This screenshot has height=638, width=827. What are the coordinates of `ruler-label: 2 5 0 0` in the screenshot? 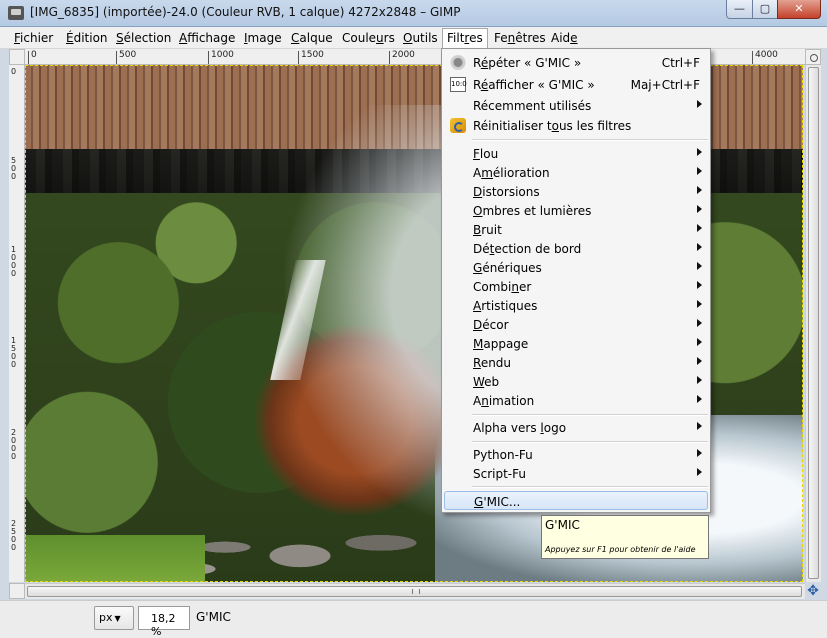 It's located at (14, 535).